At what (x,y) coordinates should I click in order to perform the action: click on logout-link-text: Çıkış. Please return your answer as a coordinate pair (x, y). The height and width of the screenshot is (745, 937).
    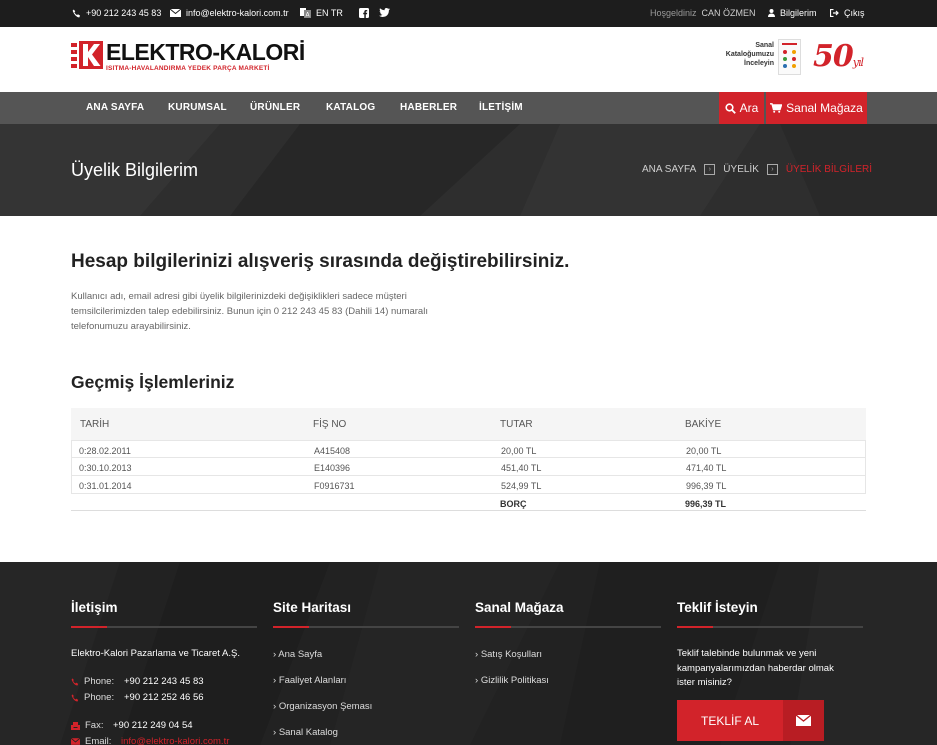
    Looking at the image, I should click on (854, 13).